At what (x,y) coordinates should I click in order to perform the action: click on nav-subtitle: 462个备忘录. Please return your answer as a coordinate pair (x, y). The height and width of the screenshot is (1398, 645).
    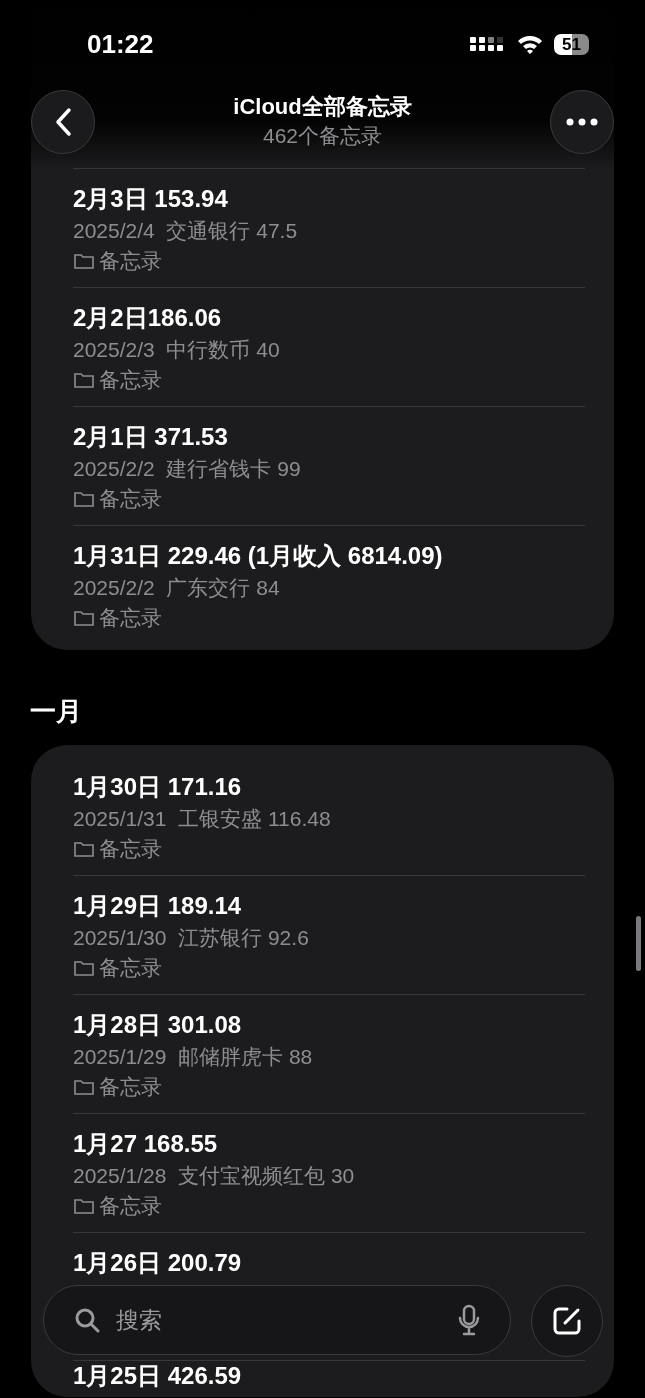
    Looking at the image, I should click on (322, 136).